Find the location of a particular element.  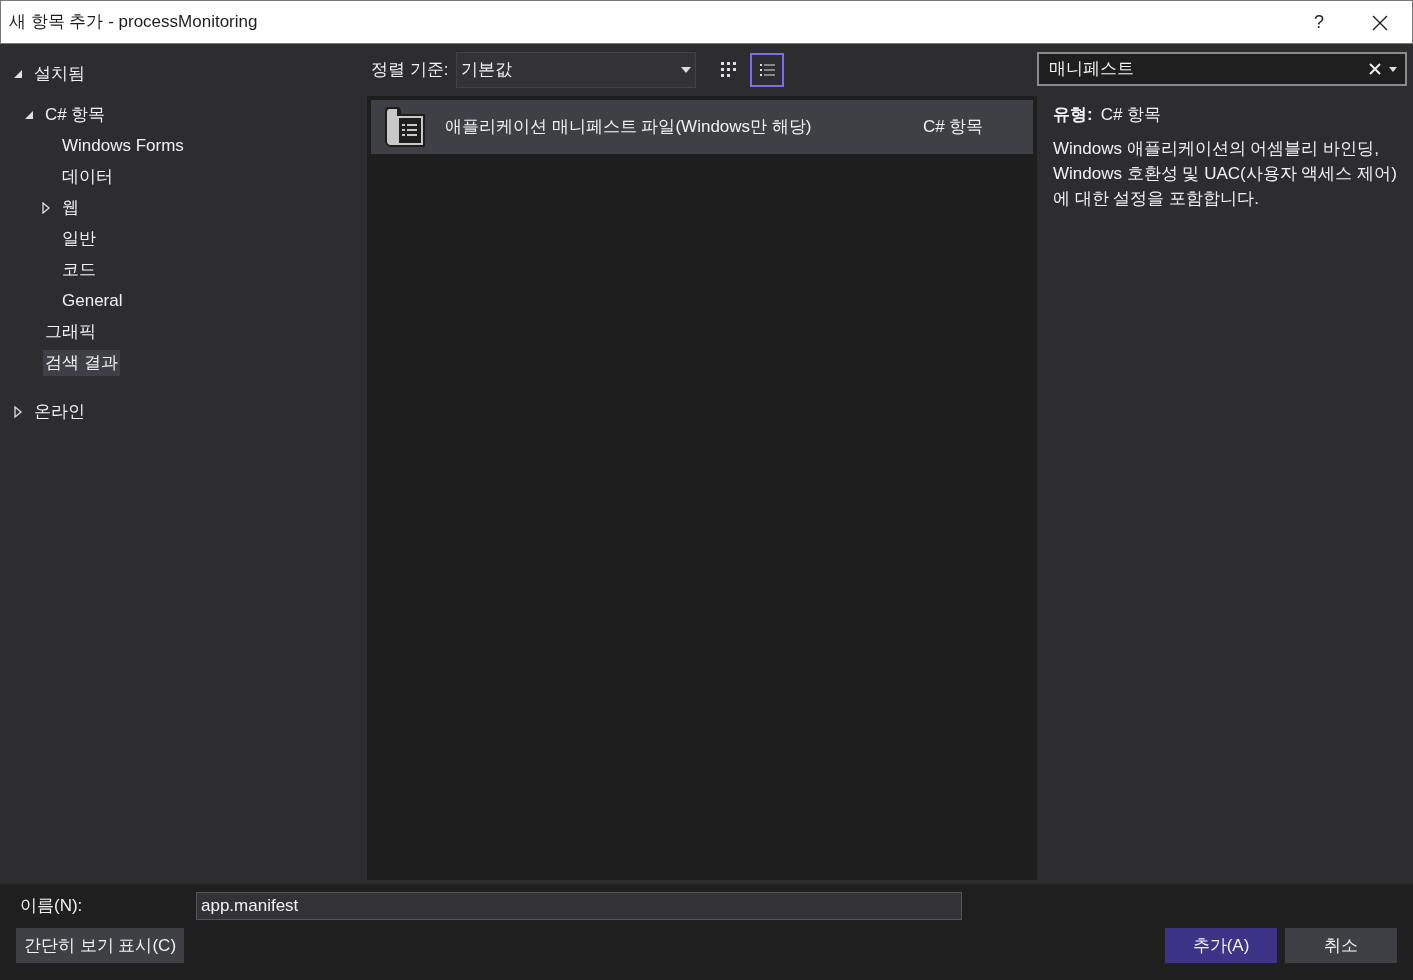

template-item: 애플리케이션 매니페스트 파일(Windows만 해당) C# 항목 is located at coordinates (702, 127).